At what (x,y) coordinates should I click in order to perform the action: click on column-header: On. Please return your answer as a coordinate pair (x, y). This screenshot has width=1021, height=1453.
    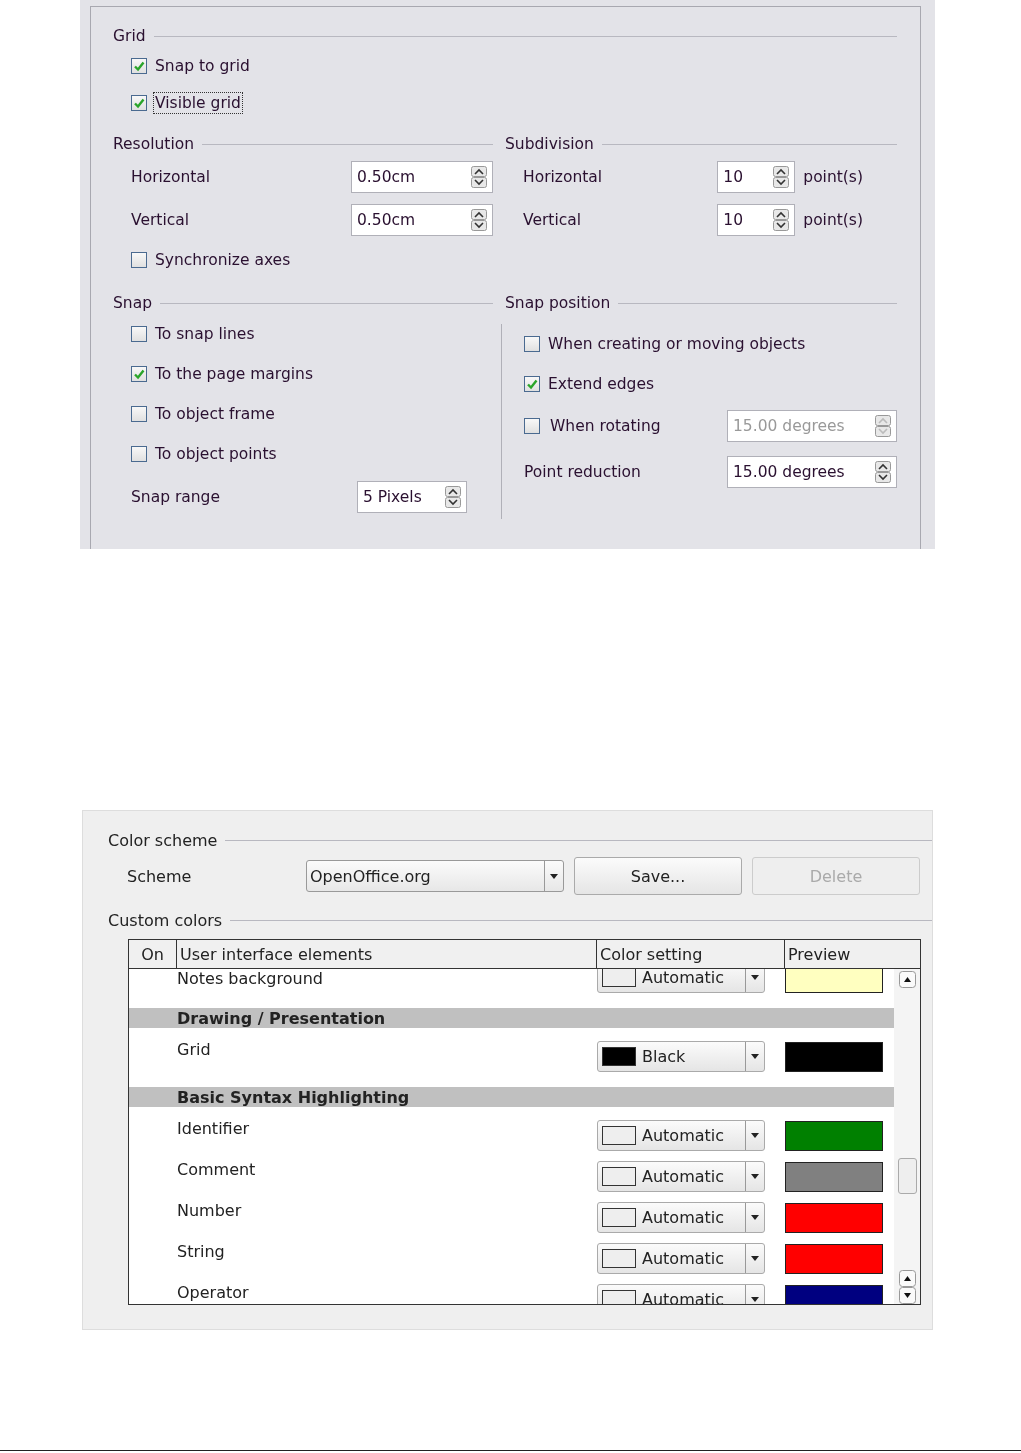
    Looking at the image, I should click on (153, 954).